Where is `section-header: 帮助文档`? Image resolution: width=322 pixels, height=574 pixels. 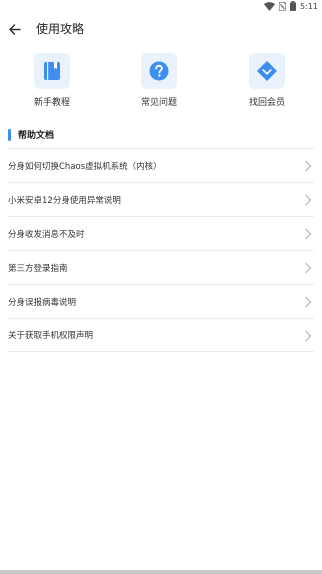
section-header: 帮助文档 is located at coordinates (31, 134).